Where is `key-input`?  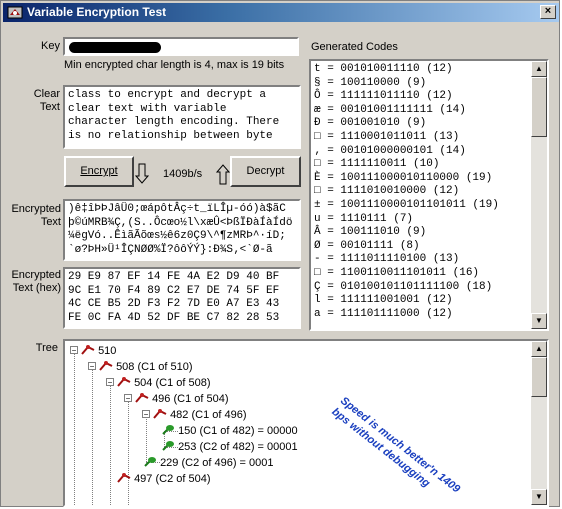 key-input is located at coordinates (181, 46).